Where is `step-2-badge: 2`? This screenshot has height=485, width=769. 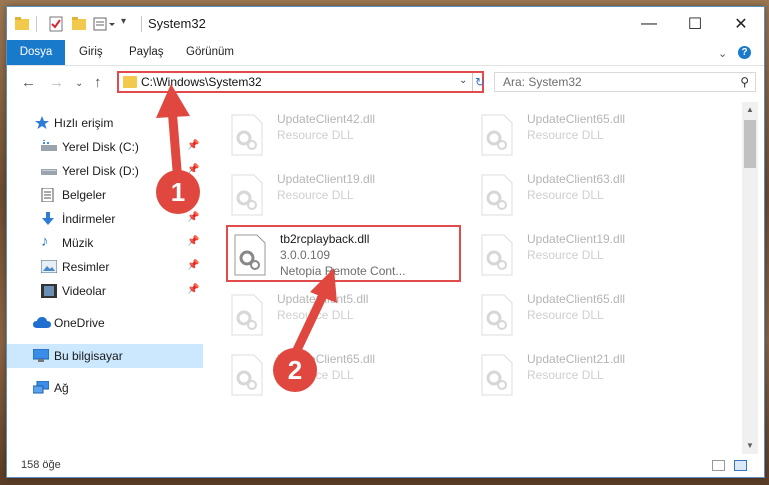 step-2-badge: 2 is located at coordinates (295, 370).